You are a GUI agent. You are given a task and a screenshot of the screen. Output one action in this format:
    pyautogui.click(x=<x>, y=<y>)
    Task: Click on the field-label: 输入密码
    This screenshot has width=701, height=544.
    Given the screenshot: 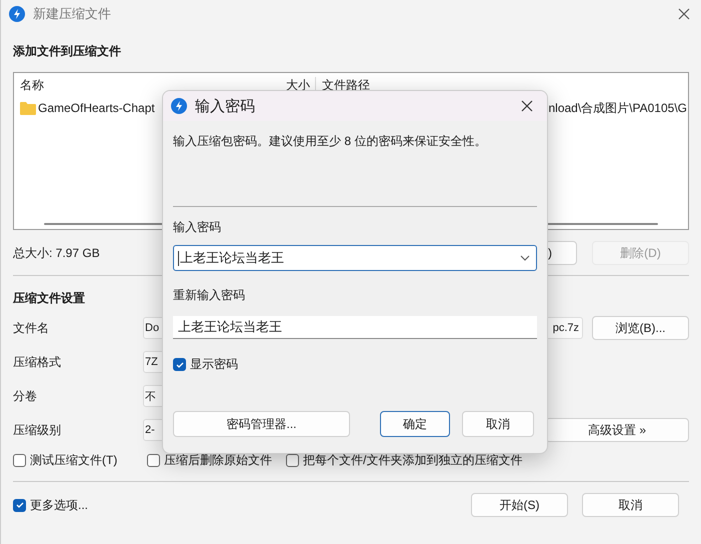 What is the action you would take?
    pyautogui.click(x=197, y=227)
    